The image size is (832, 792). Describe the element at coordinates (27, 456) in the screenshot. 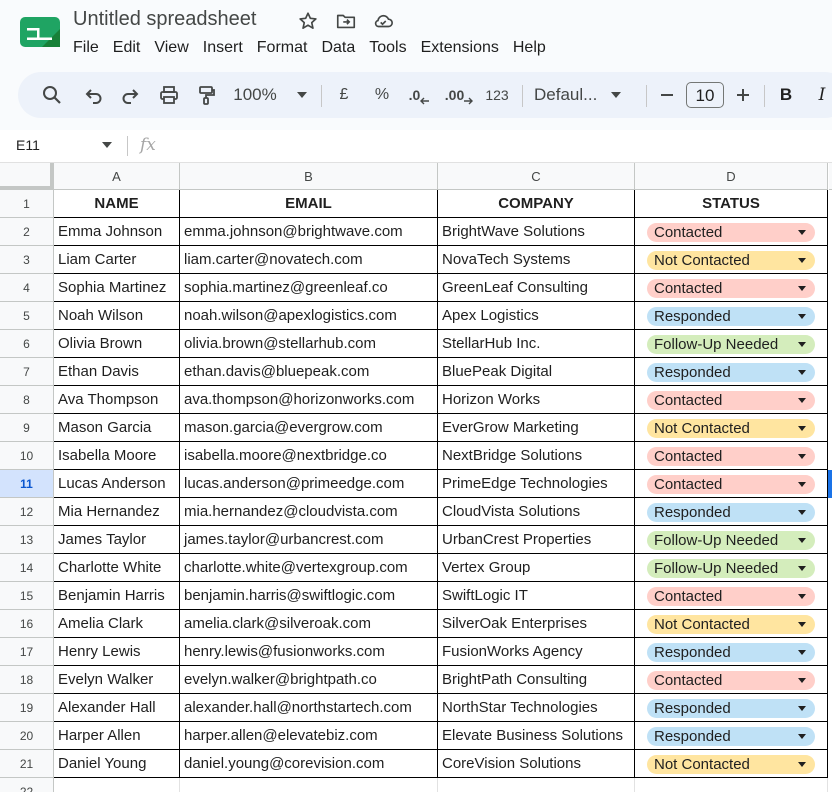

I see `row-header-10: 10` at that location.